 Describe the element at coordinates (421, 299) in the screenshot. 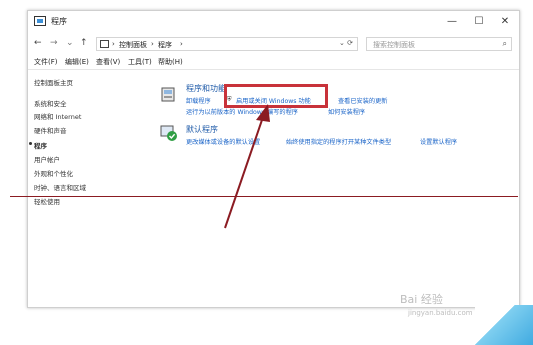

I see `watermark-logo: Bai 经验` at that location.